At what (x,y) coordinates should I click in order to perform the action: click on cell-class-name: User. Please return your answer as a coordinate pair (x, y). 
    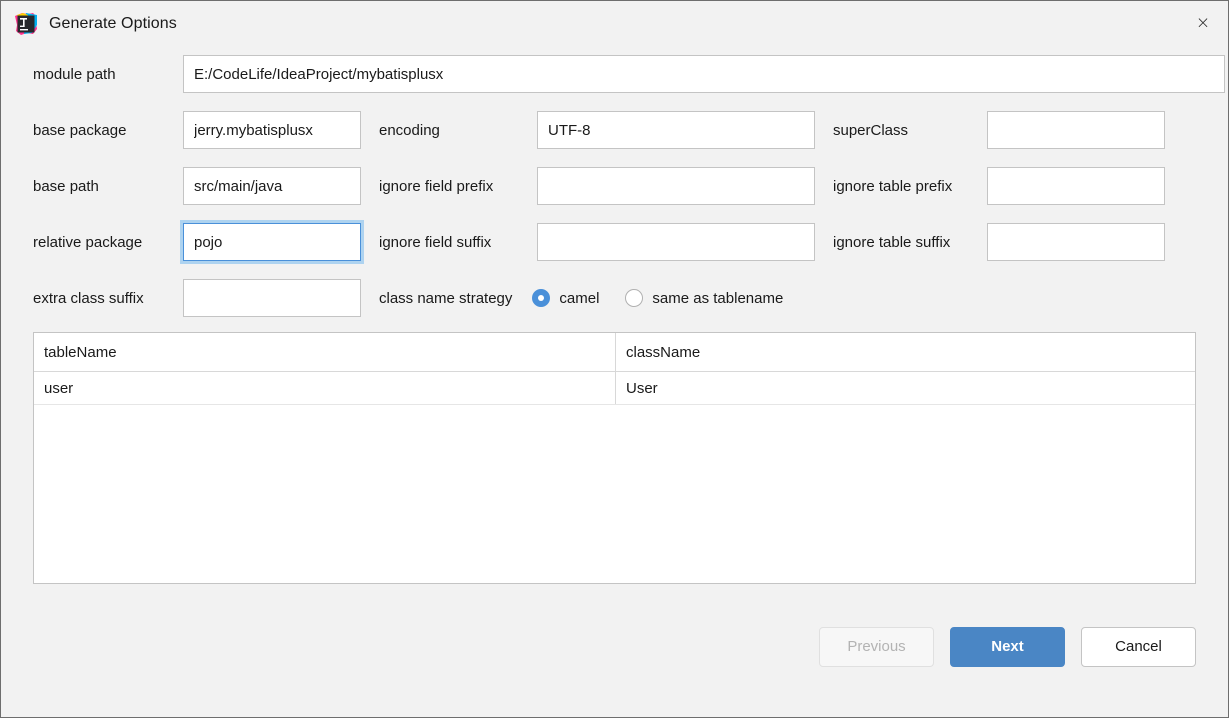
    Looking at the image, I should click on (642, 388).